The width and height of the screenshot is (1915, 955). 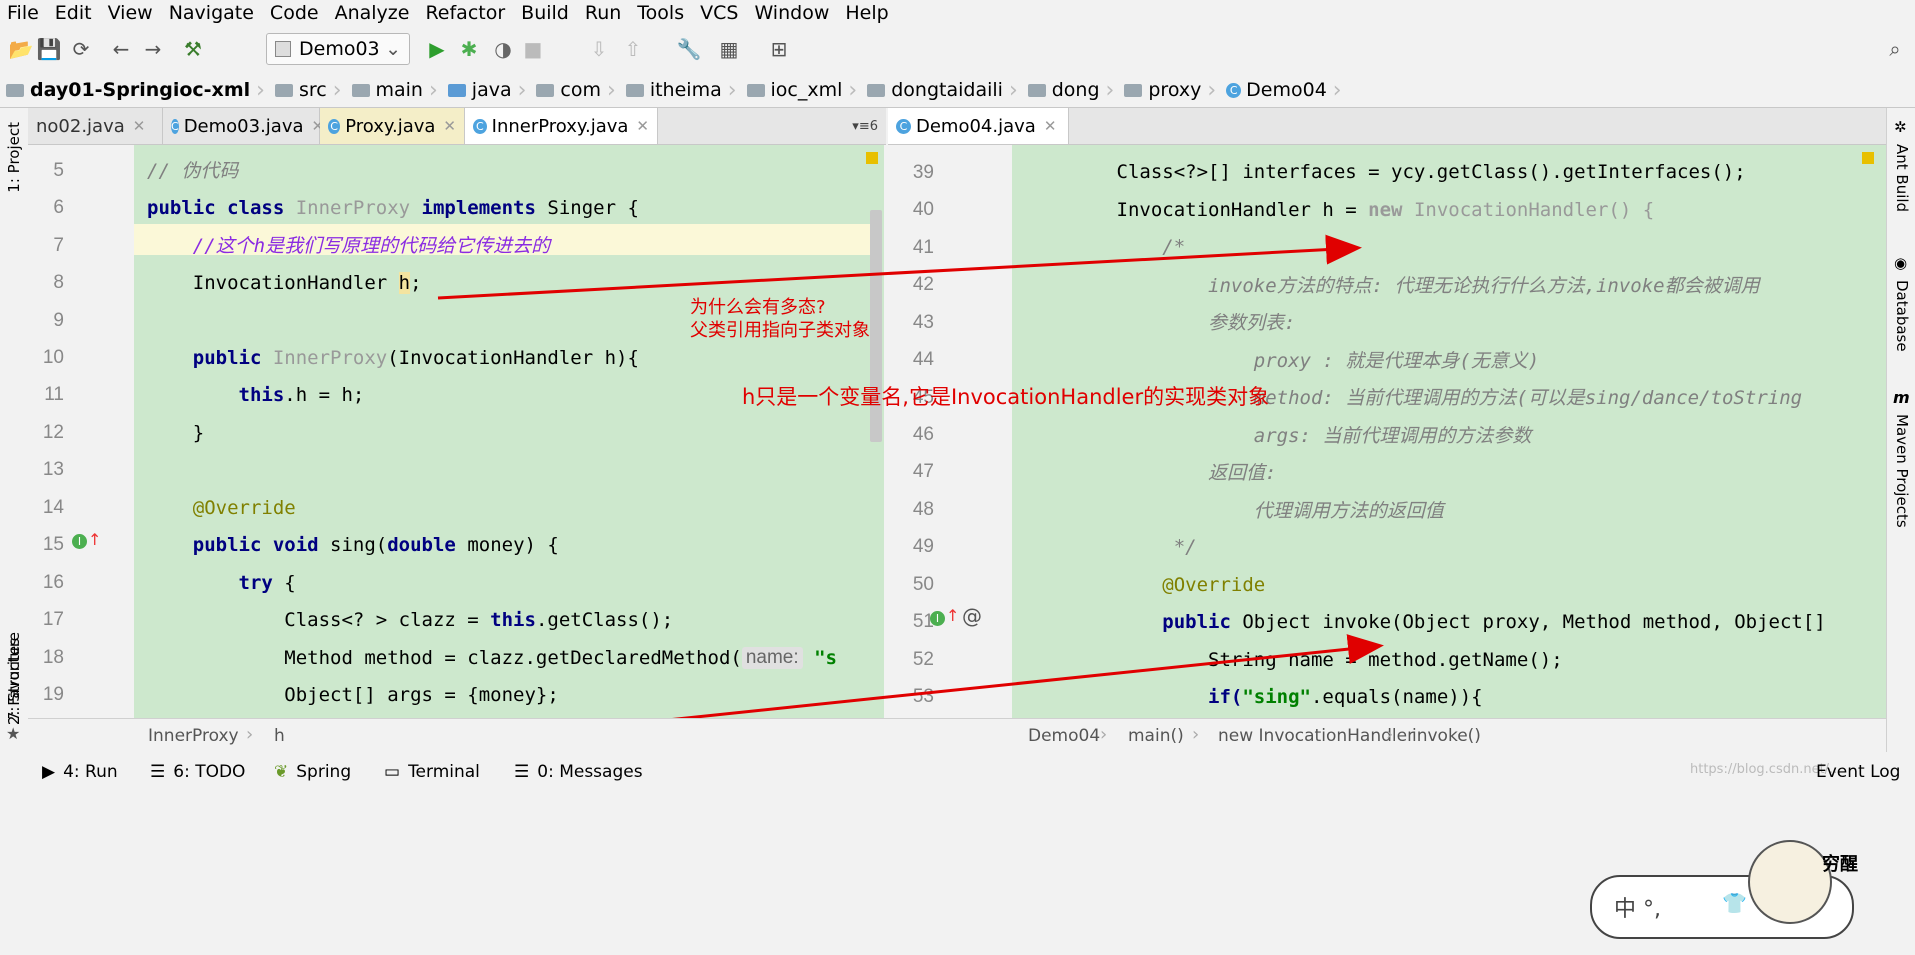 I want to click on crumb-new-invocationhandler: new InvocationHandler, so click(x=1316, y=736).